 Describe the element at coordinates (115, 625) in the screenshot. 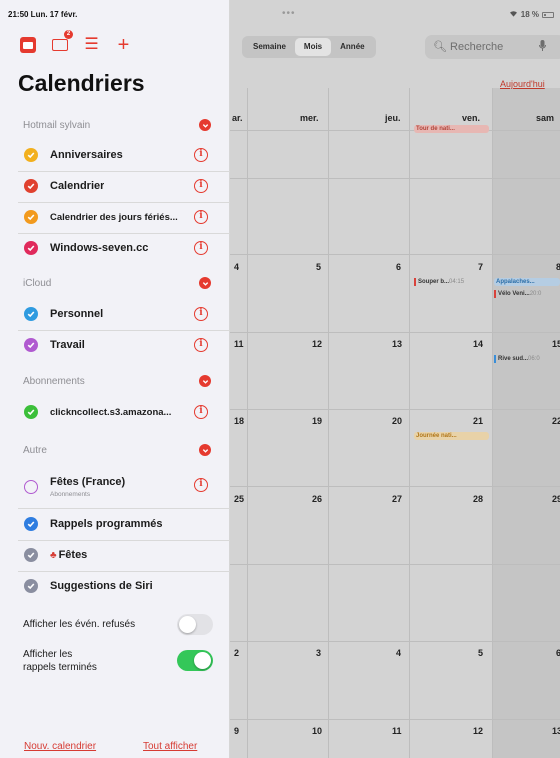

I see `show-declined-row: Afficher les évén. refusés` at that location.